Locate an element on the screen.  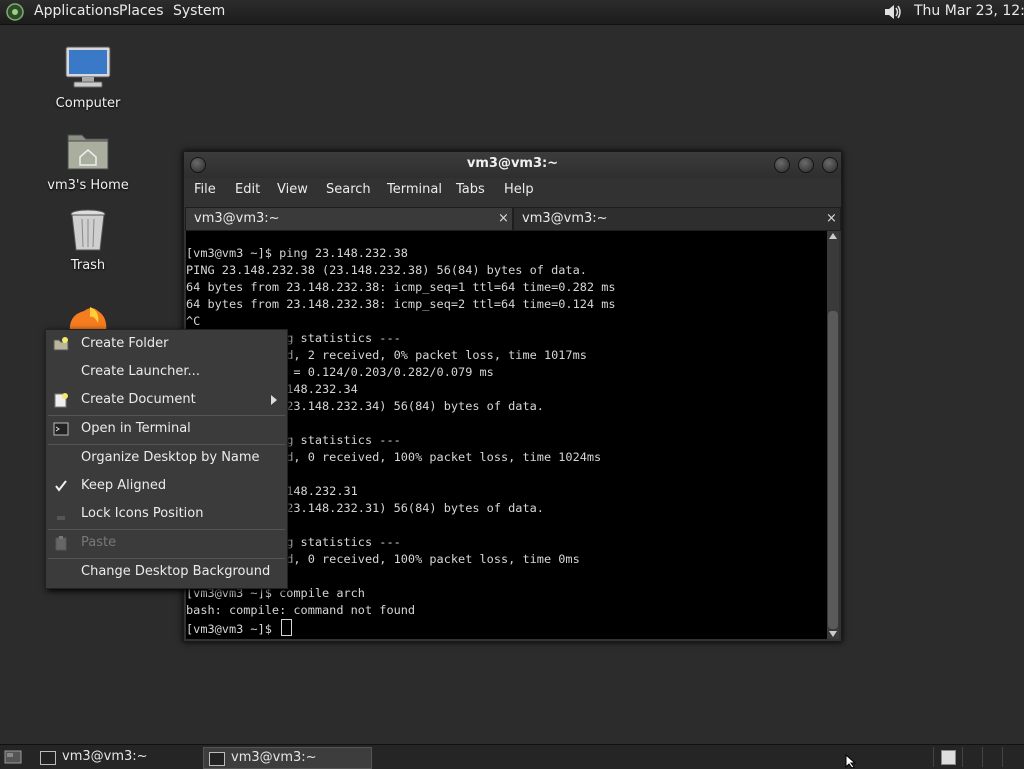
menu-item-change-background: Change Desktop Background is located at coordinates (166, 572).